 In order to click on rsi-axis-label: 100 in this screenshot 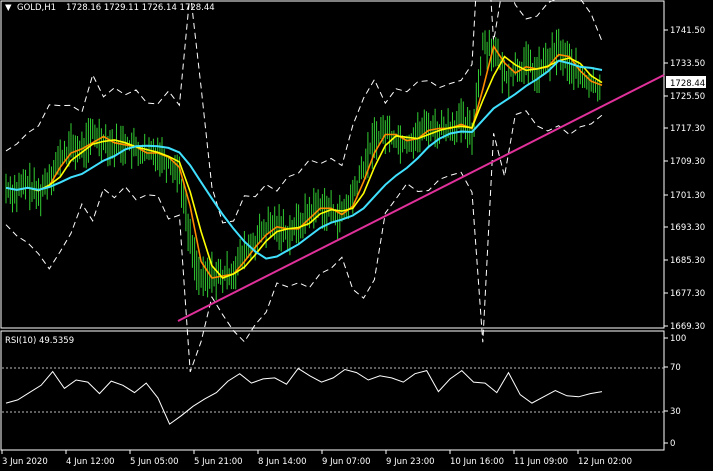, I will do `click(678, 339)`.